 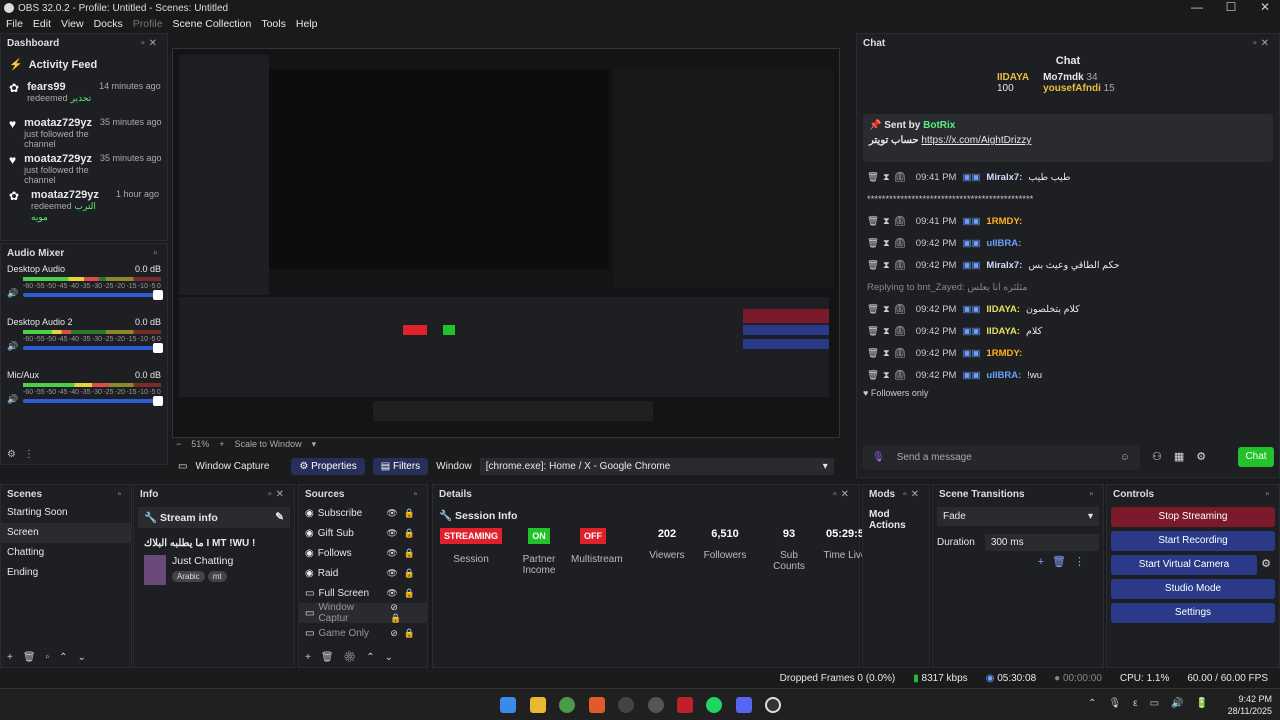 I want to click on source-item: ▭ Full Screen 👁🔒, so click(x=363, y=593).